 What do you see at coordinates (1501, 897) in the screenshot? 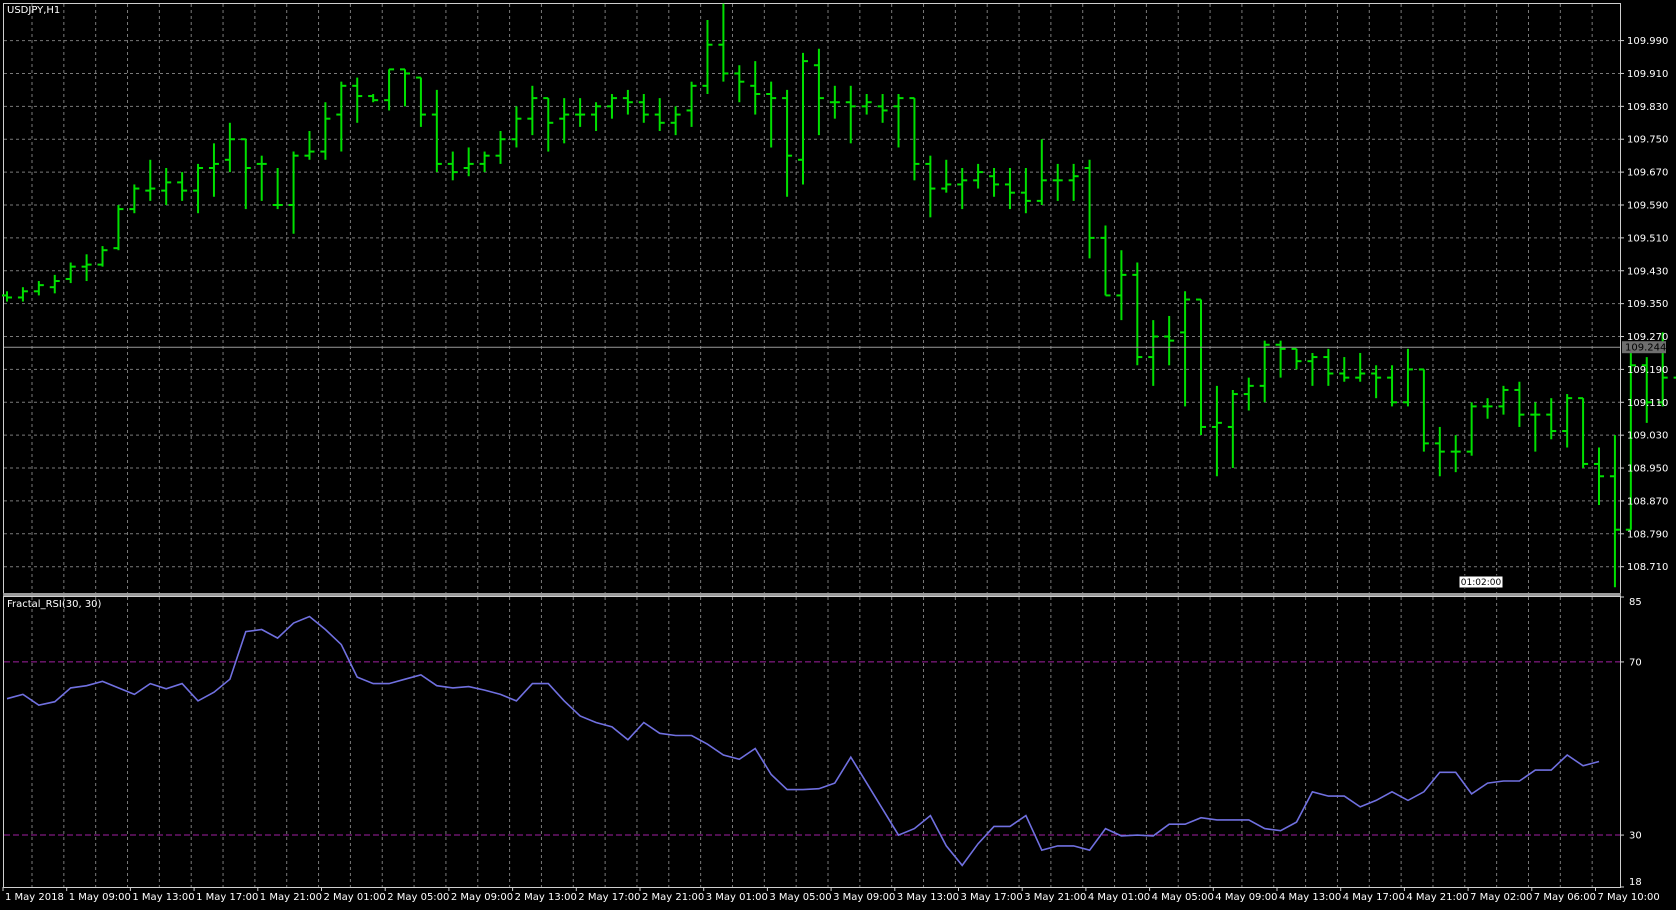
I see `x-tick-label: 7 May 02:00` at bounding box center [1501, 897].